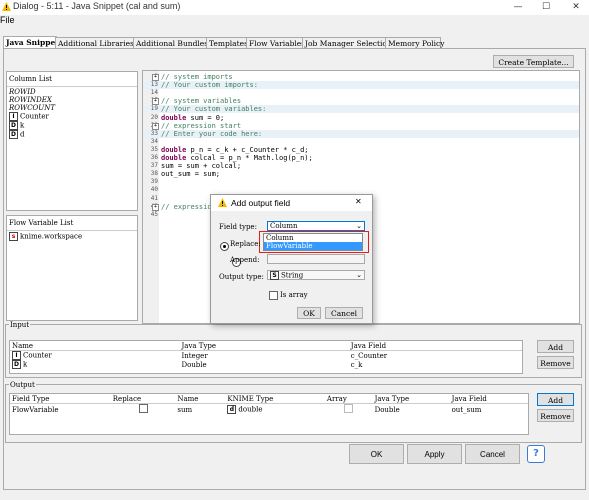  Describe the element at coordinates (361, 142) in the screenshot. I see `code-line: 34` at that location.